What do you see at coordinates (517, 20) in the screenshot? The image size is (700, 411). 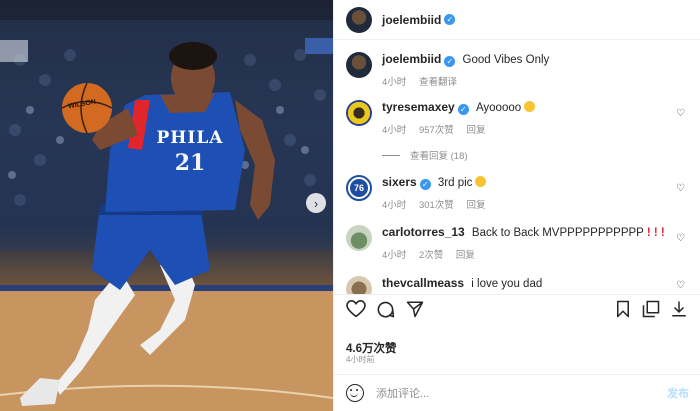 I see `post-header: joelembiid ✓` at bounding box center [517, 20].